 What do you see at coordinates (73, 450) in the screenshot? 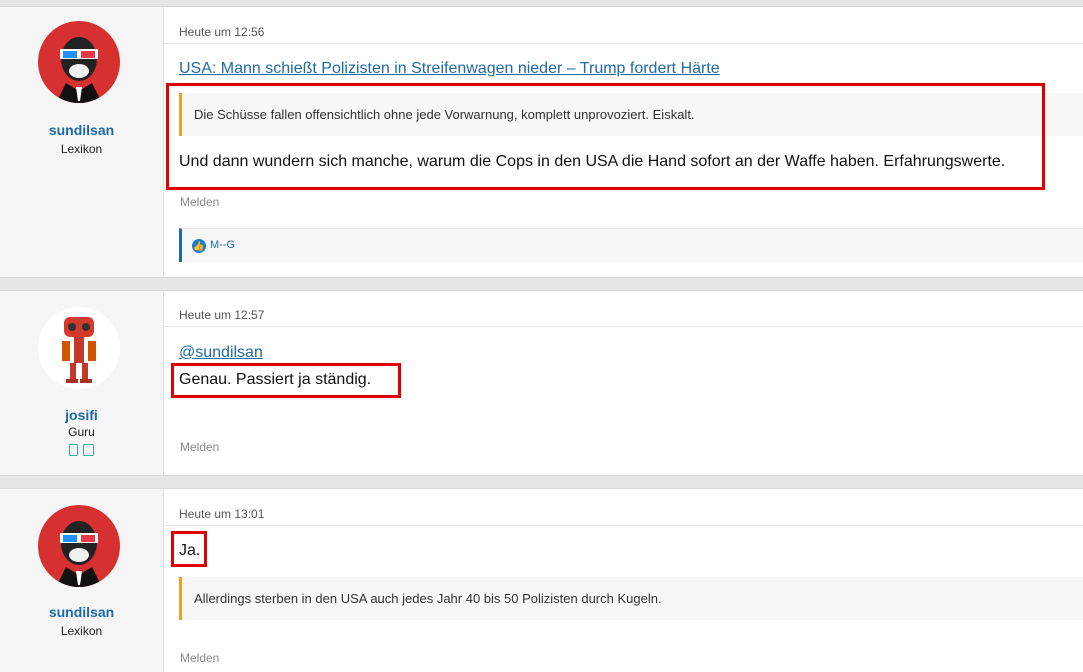
I see `phone-icon` at bounding box center [73, 450].